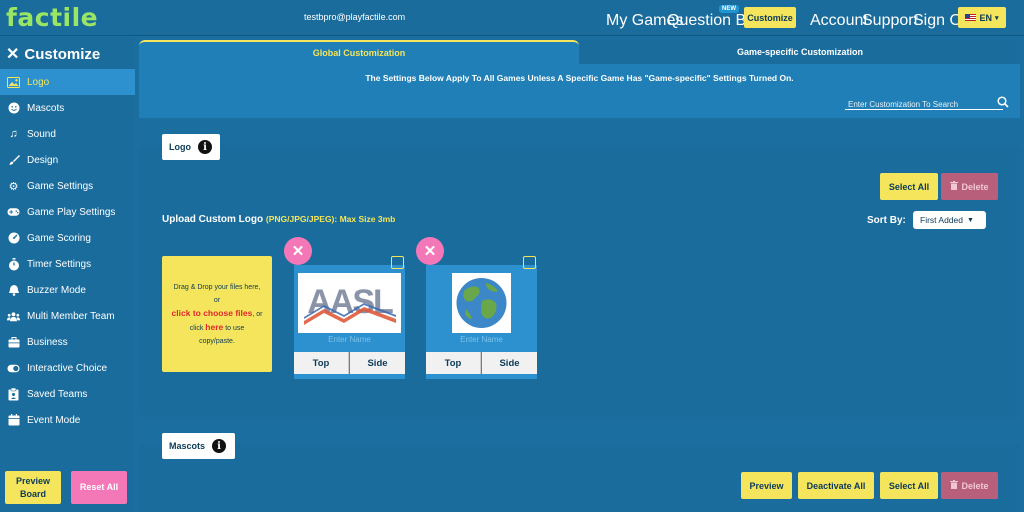  Describe the element at coordinates (257, 314) in the screenshot. I see `dropzone-line: , or` at that location.